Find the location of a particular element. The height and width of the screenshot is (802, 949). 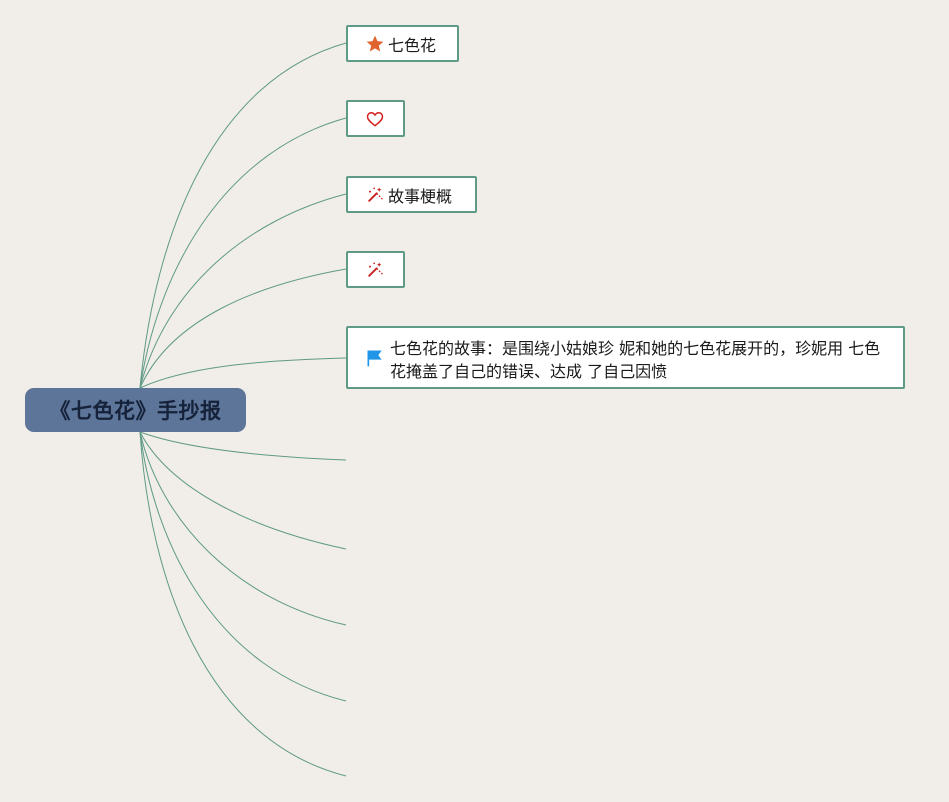

star-icon is located at coordinates (375, 44).